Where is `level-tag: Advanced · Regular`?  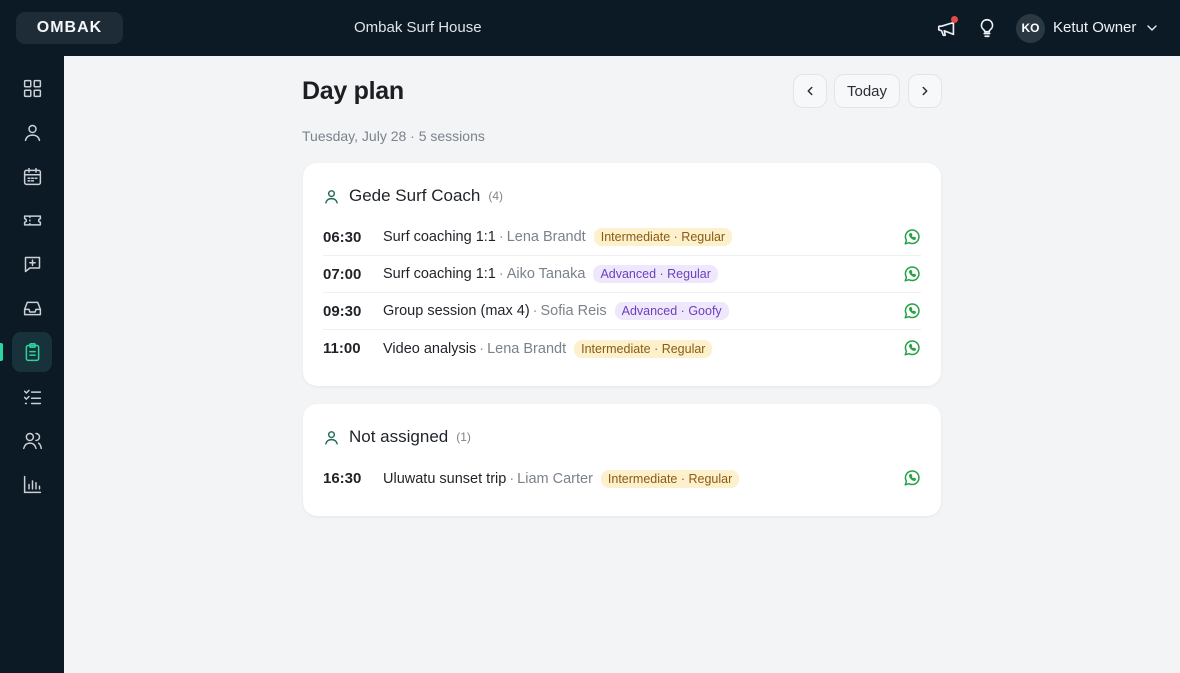 level-tag: Advanced · Regular is located at coordinates (655, 274).